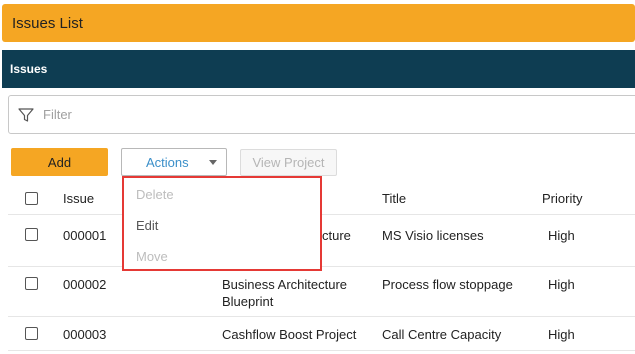  I want to click on filter-icon, so click(26, 115).